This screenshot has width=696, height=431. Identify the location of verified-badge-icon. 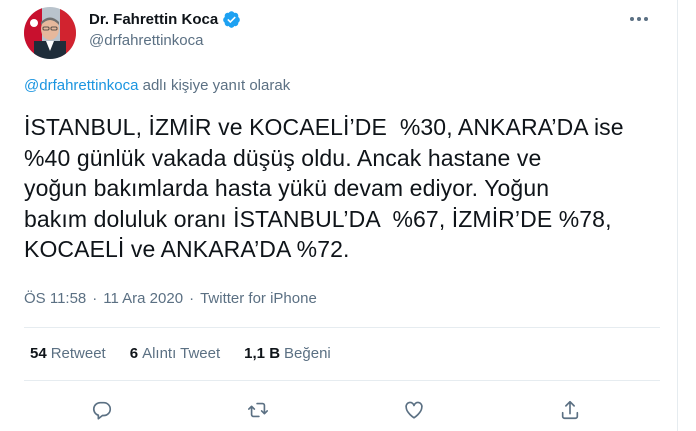
(231, 19).